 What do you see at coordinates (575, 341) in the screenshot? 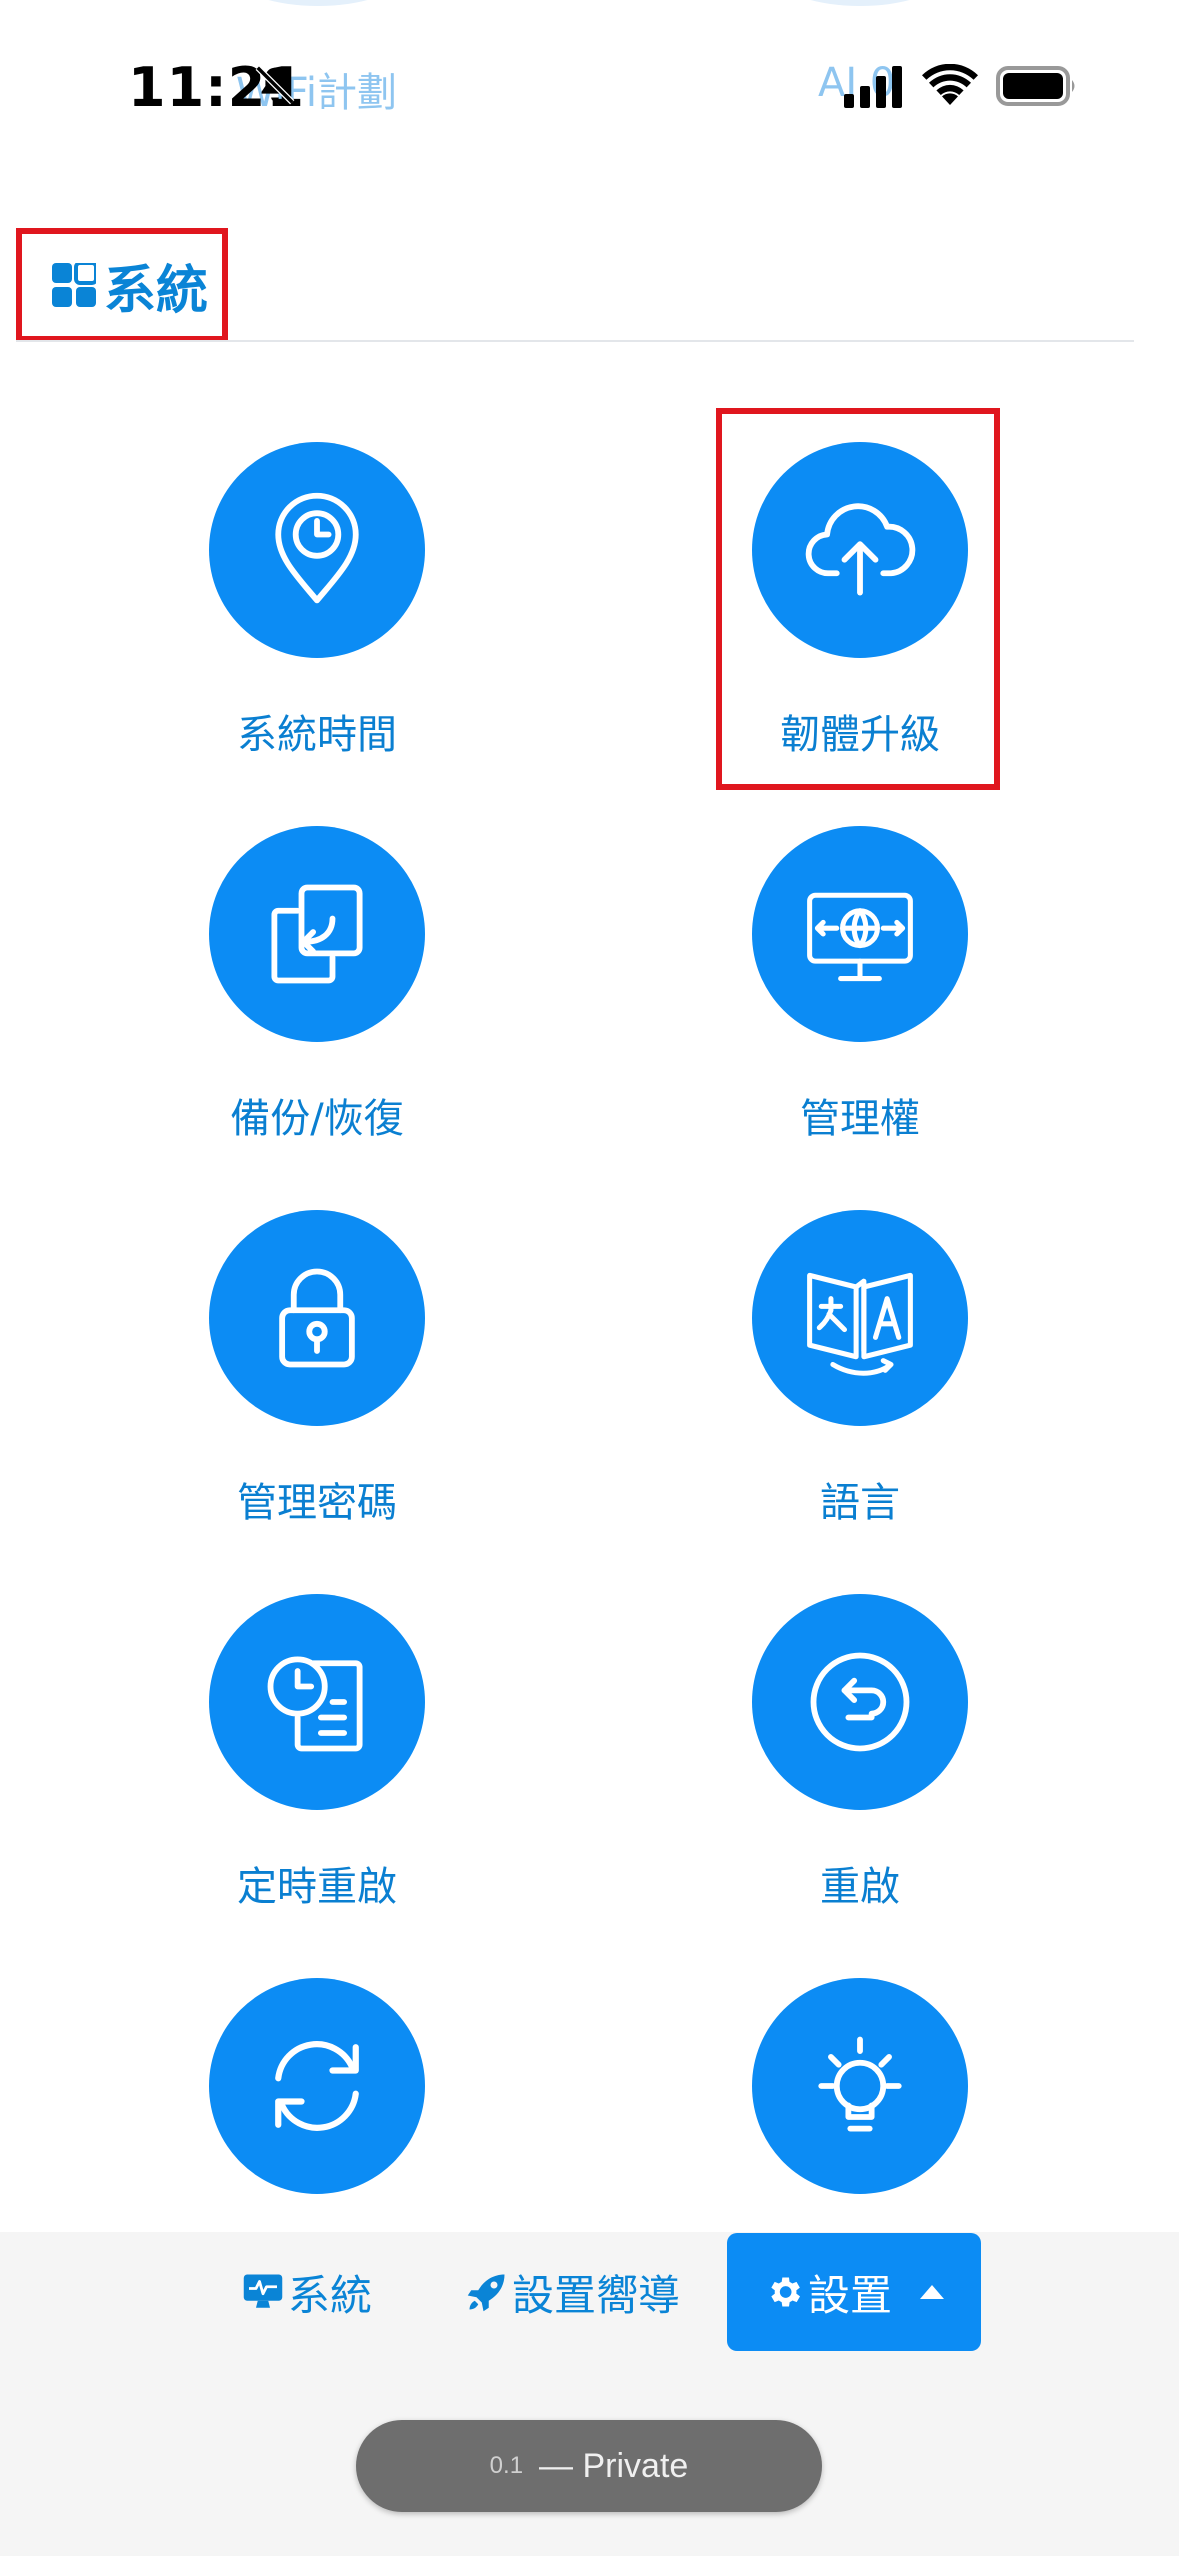
I see `divider` at bounding box center [575, 341].